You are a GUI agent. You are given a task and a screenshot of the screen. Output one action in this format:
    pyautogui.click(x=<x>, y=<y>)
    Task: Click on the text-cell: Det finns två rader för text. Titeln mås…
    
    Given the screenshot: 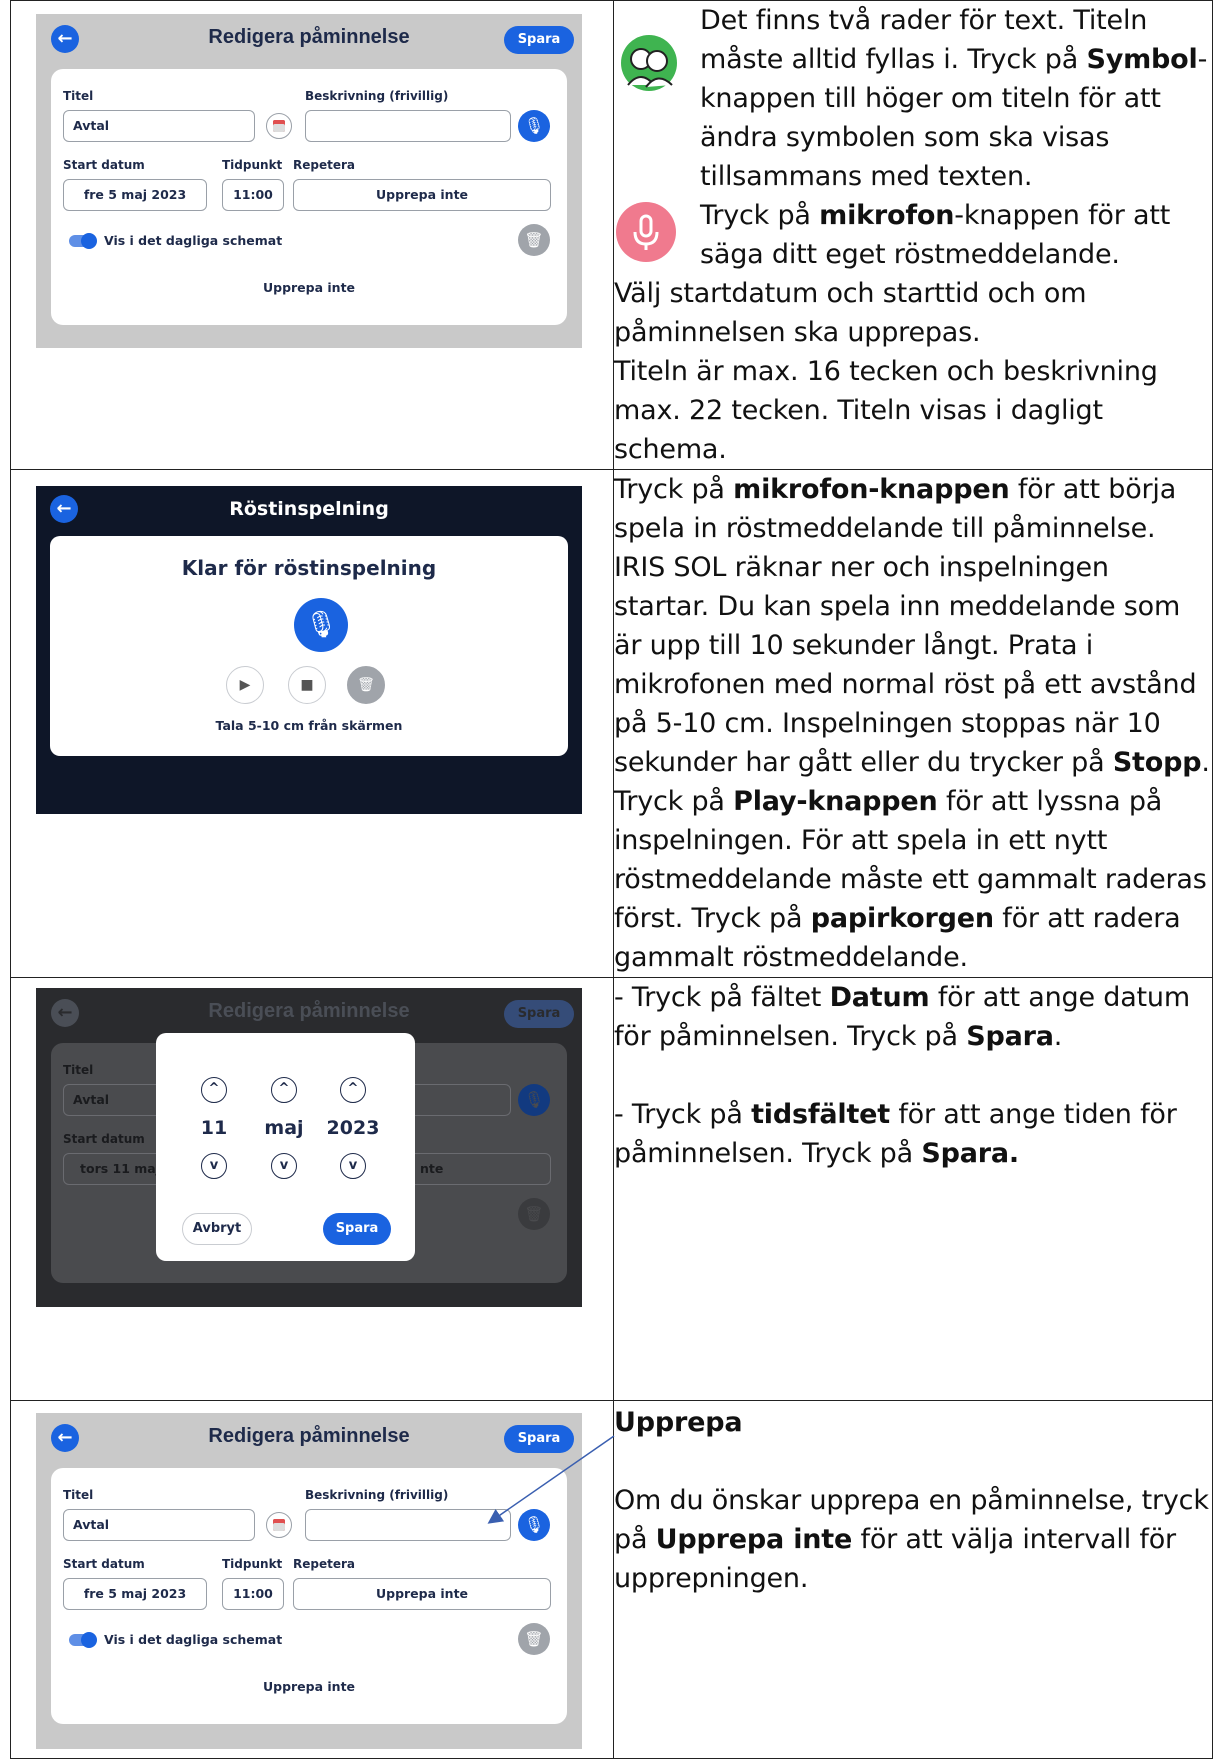 What is the action you would take?
    pyautogui.click(x=913, y=235)
    